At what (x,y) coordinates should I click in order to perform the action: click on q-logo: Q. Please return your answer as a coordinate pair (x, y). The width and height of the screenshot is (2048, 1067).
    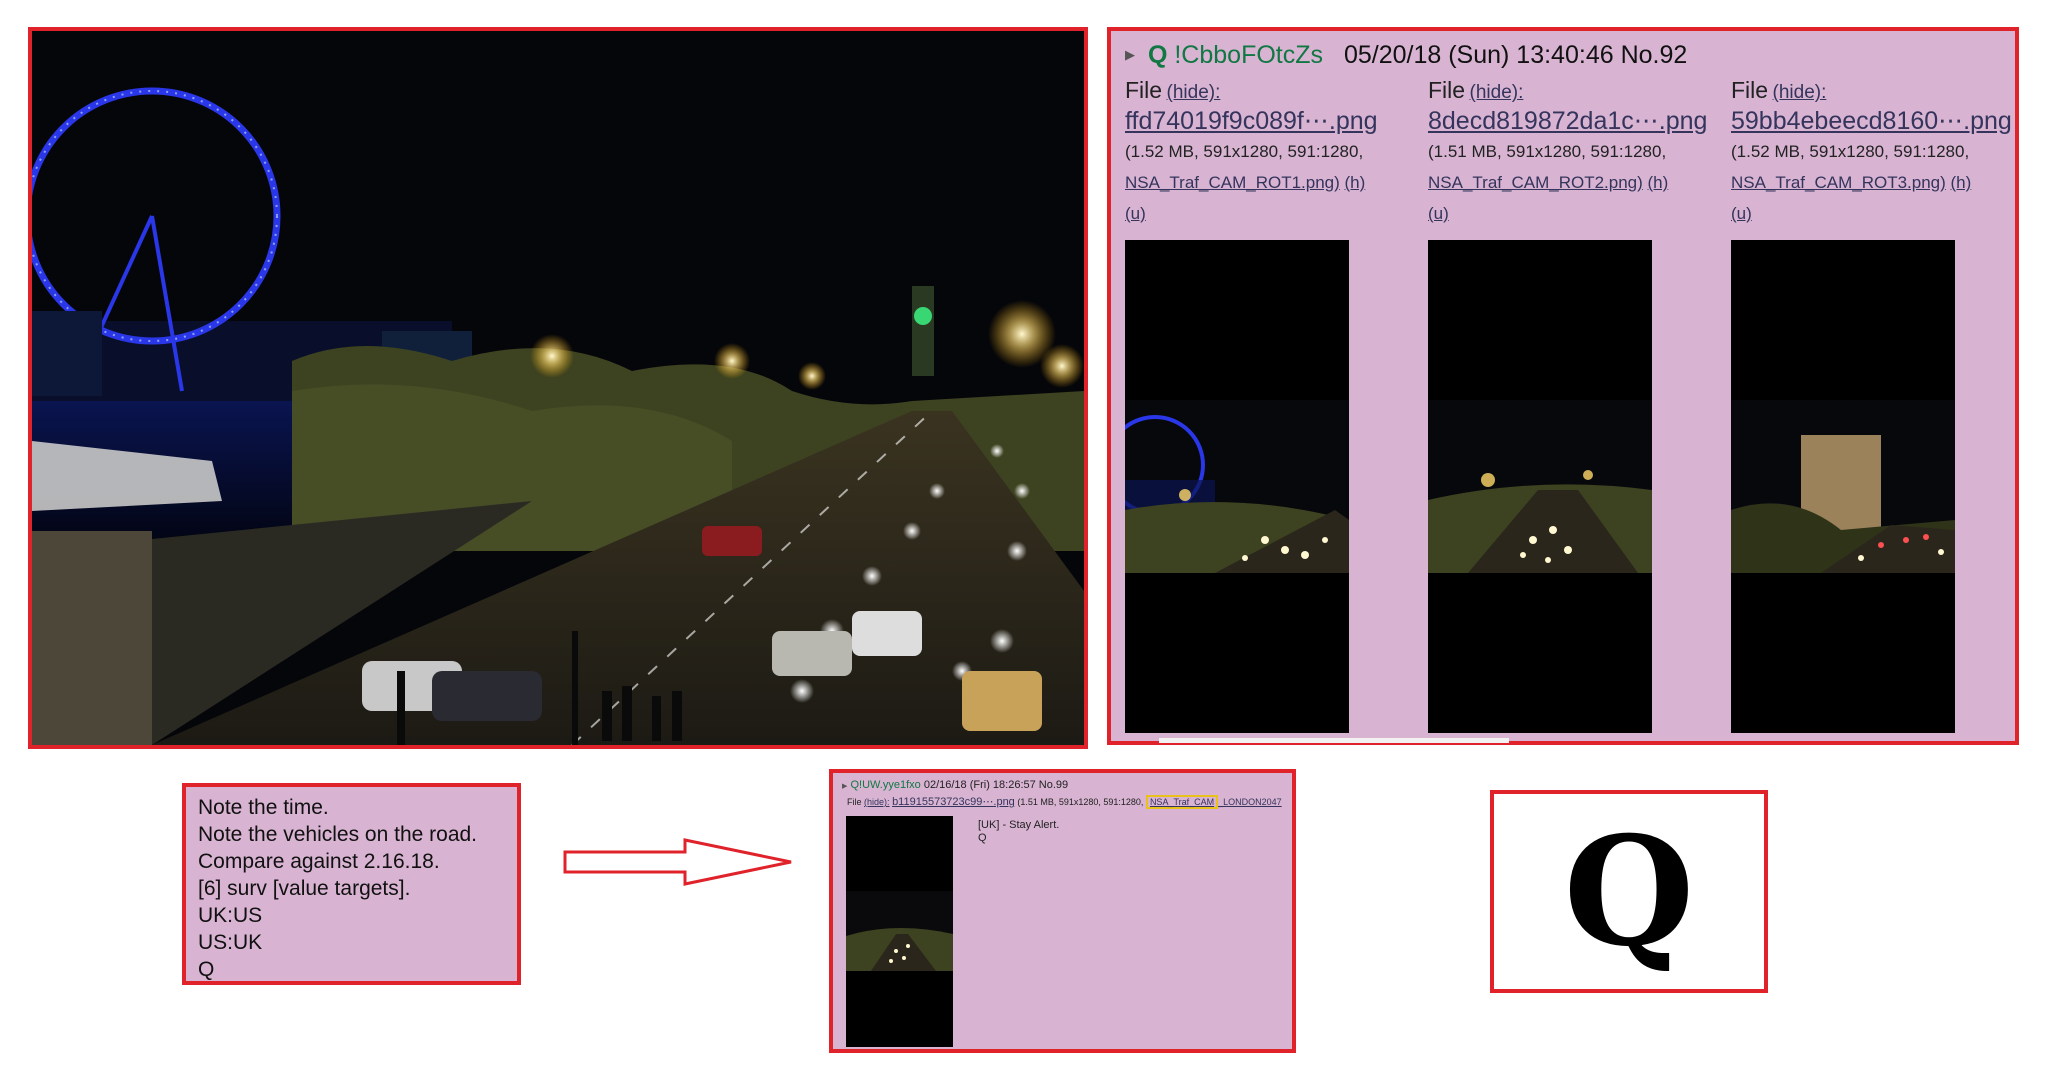
    Looking at the image, I should click on (1629, 891).